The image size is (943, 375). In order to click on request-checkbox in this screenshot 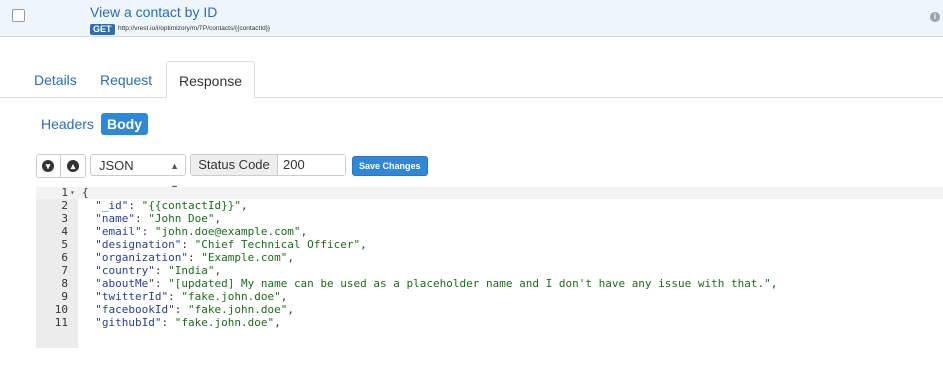, I will do `click(18, 15)`.